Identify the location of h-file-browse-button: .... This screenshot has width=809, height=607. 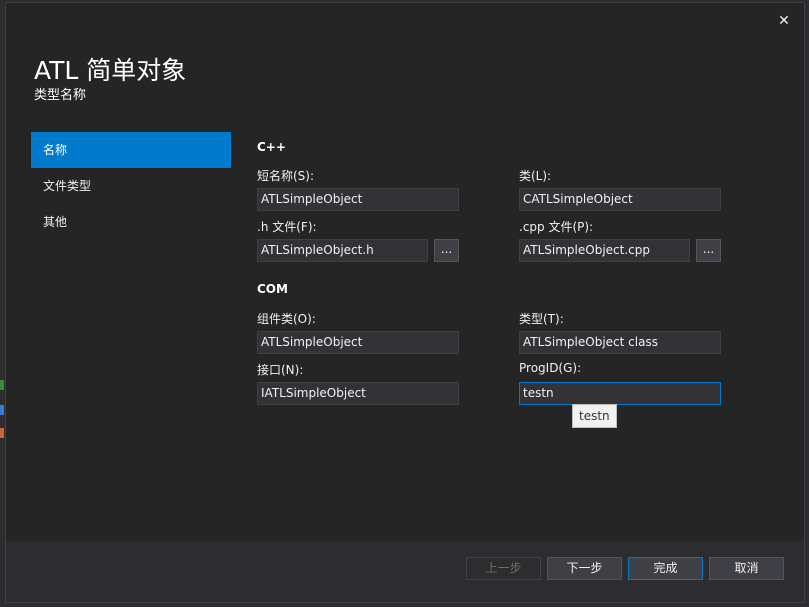
(446, 250).